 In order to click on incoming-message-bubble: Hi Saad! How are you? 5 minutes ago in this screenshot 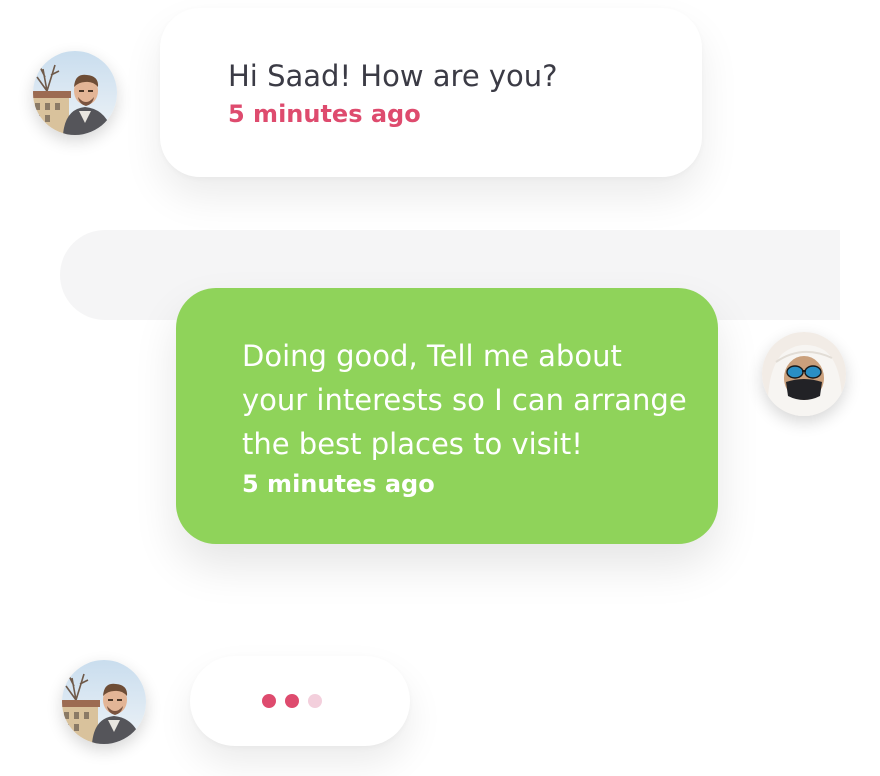, I will do `click(431, 92)`.